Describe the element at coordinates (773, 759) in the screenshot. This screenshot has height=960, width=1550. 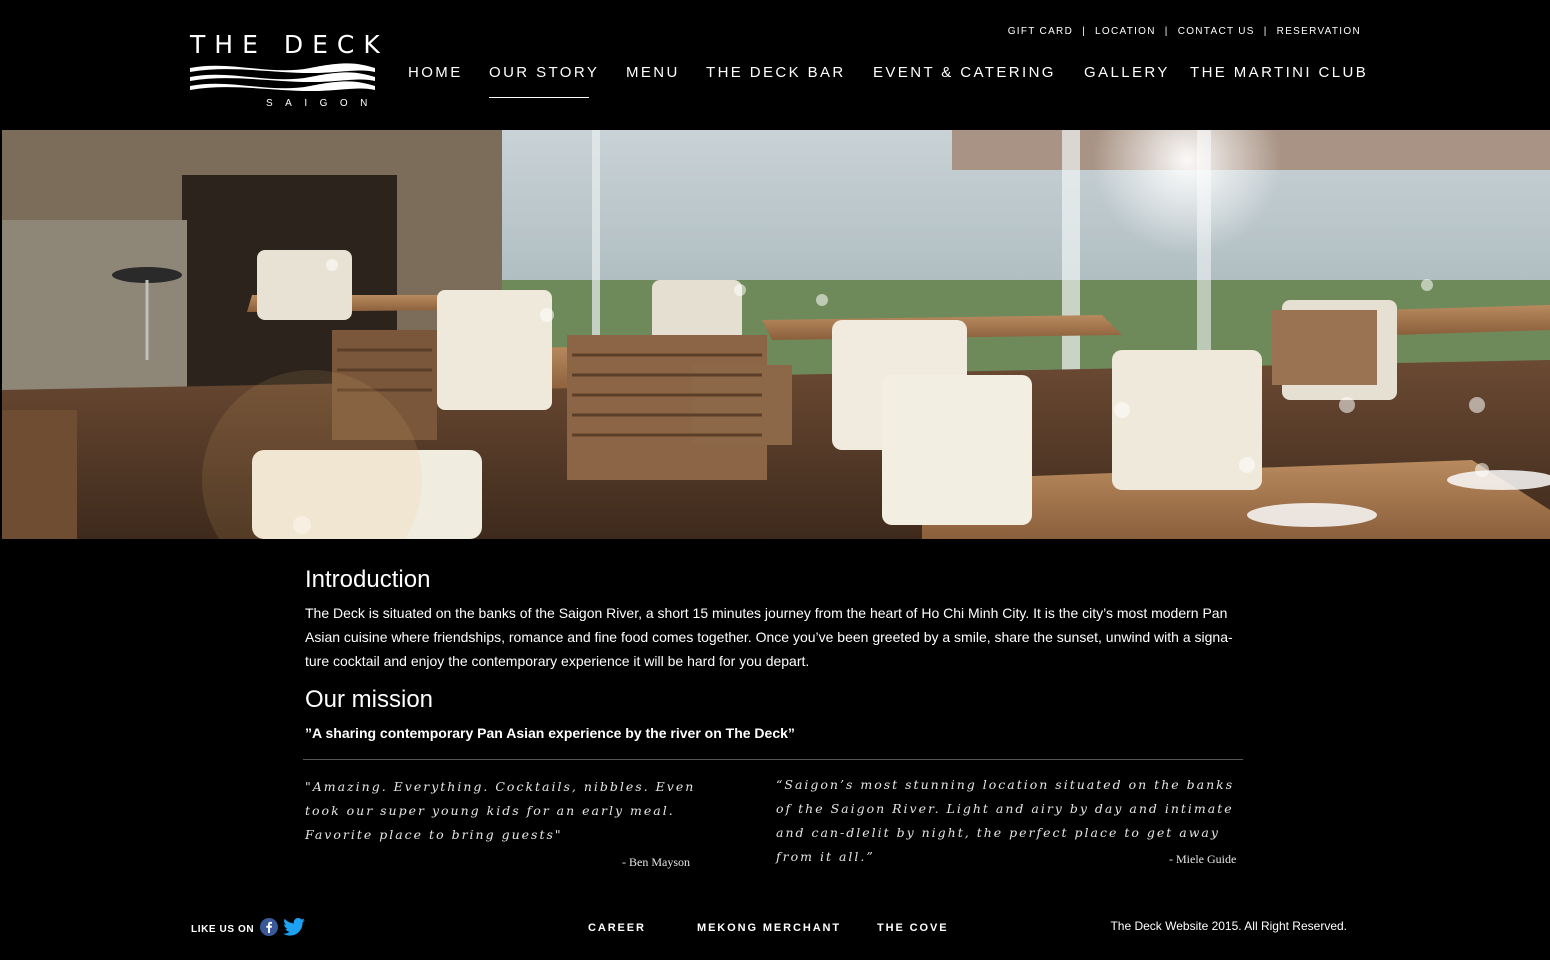
I see `divider` at that location.